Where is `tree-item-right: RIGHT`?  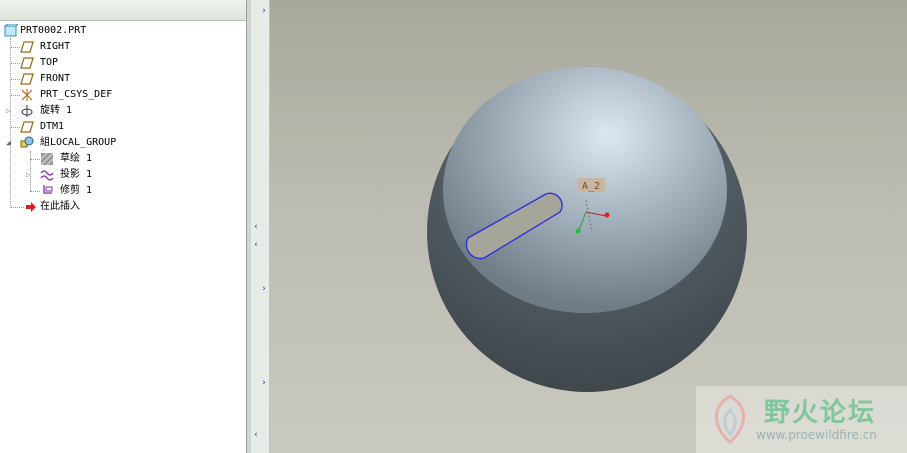
tree-item-right: RIGHT is located at coordinates (125, 47).